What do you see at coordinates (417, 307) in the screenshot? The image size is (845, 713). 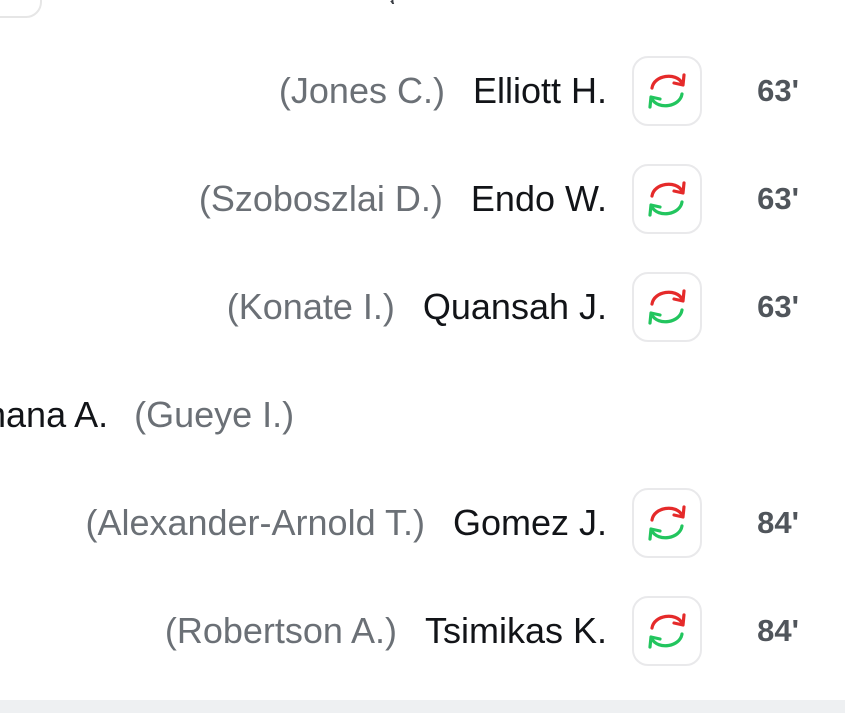 I see `player-names: (Konate I.) Quansah J.` at bounding box center [417, 307].